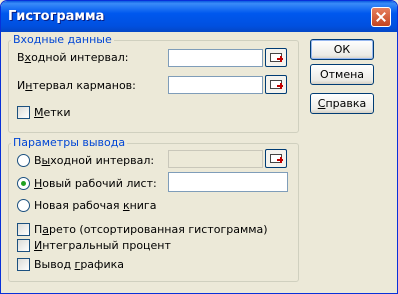  I want to click on input-range-label: Входной интервал:, so click(73, 57).